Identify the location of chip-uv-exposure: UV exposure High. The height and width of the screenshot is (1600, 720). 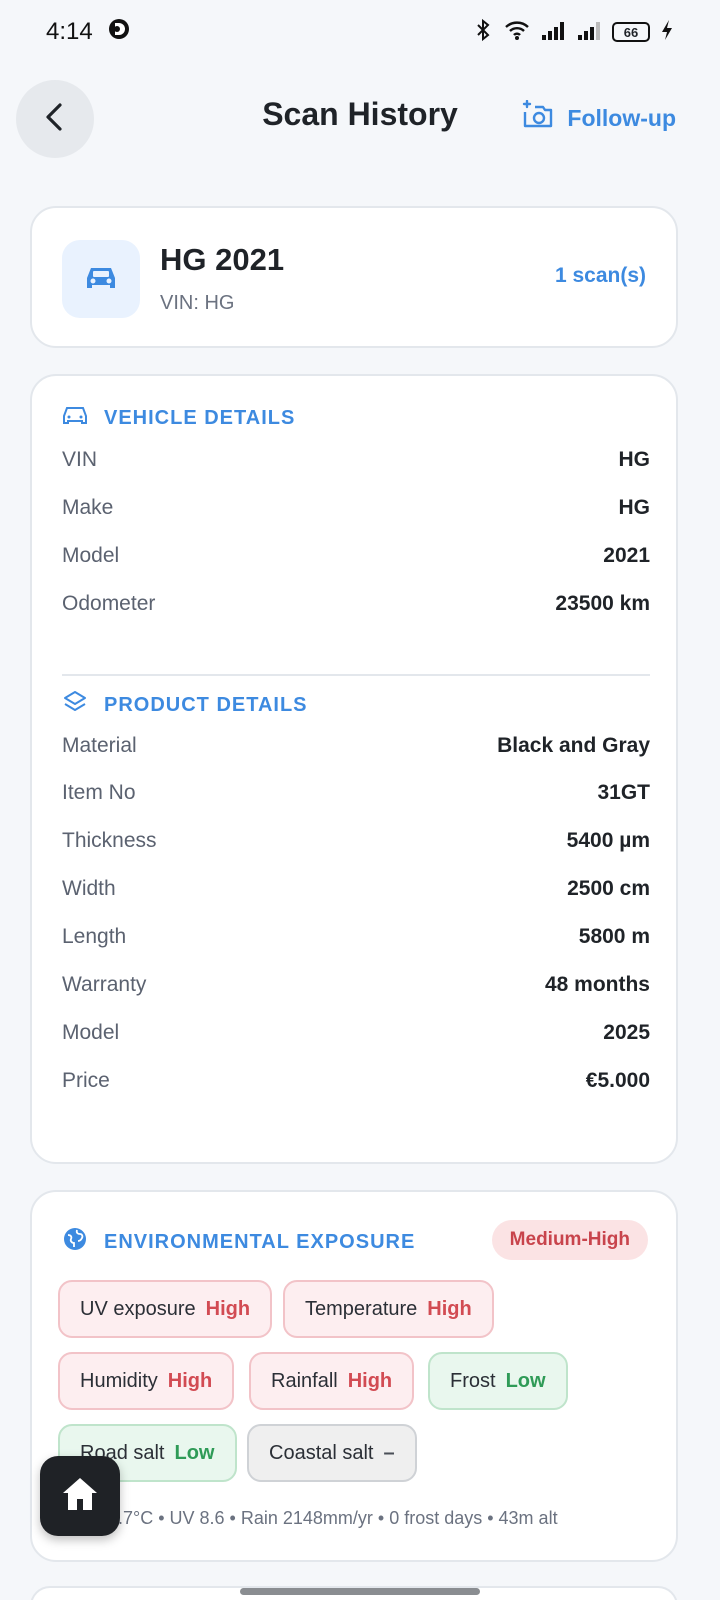
(165, 1309).